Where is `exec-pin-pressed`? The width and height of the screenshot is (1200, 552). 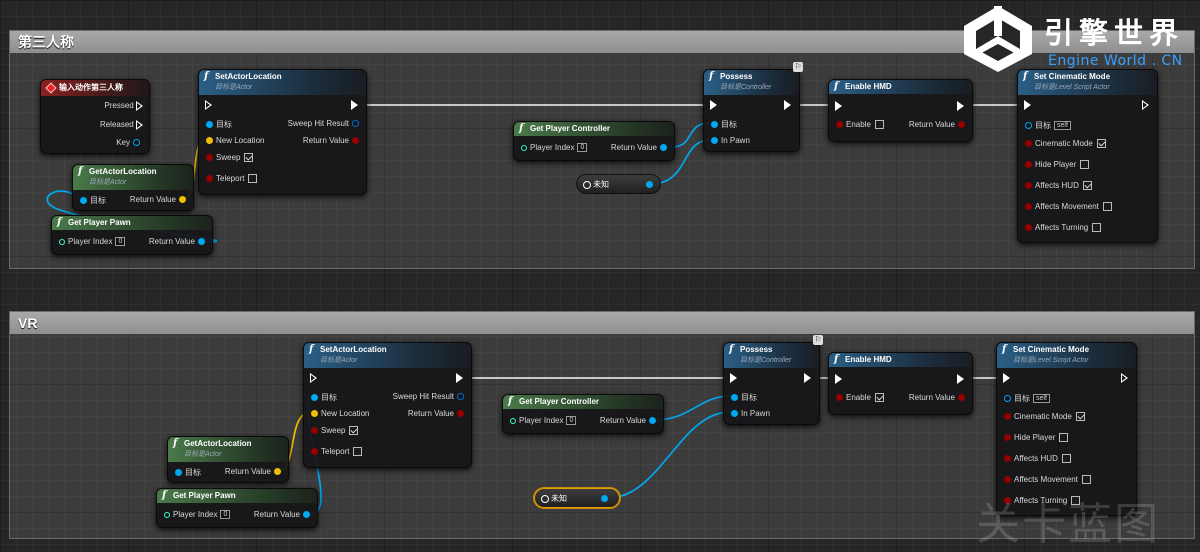 exec-pin-pressed is located at coordinates (139, 106).